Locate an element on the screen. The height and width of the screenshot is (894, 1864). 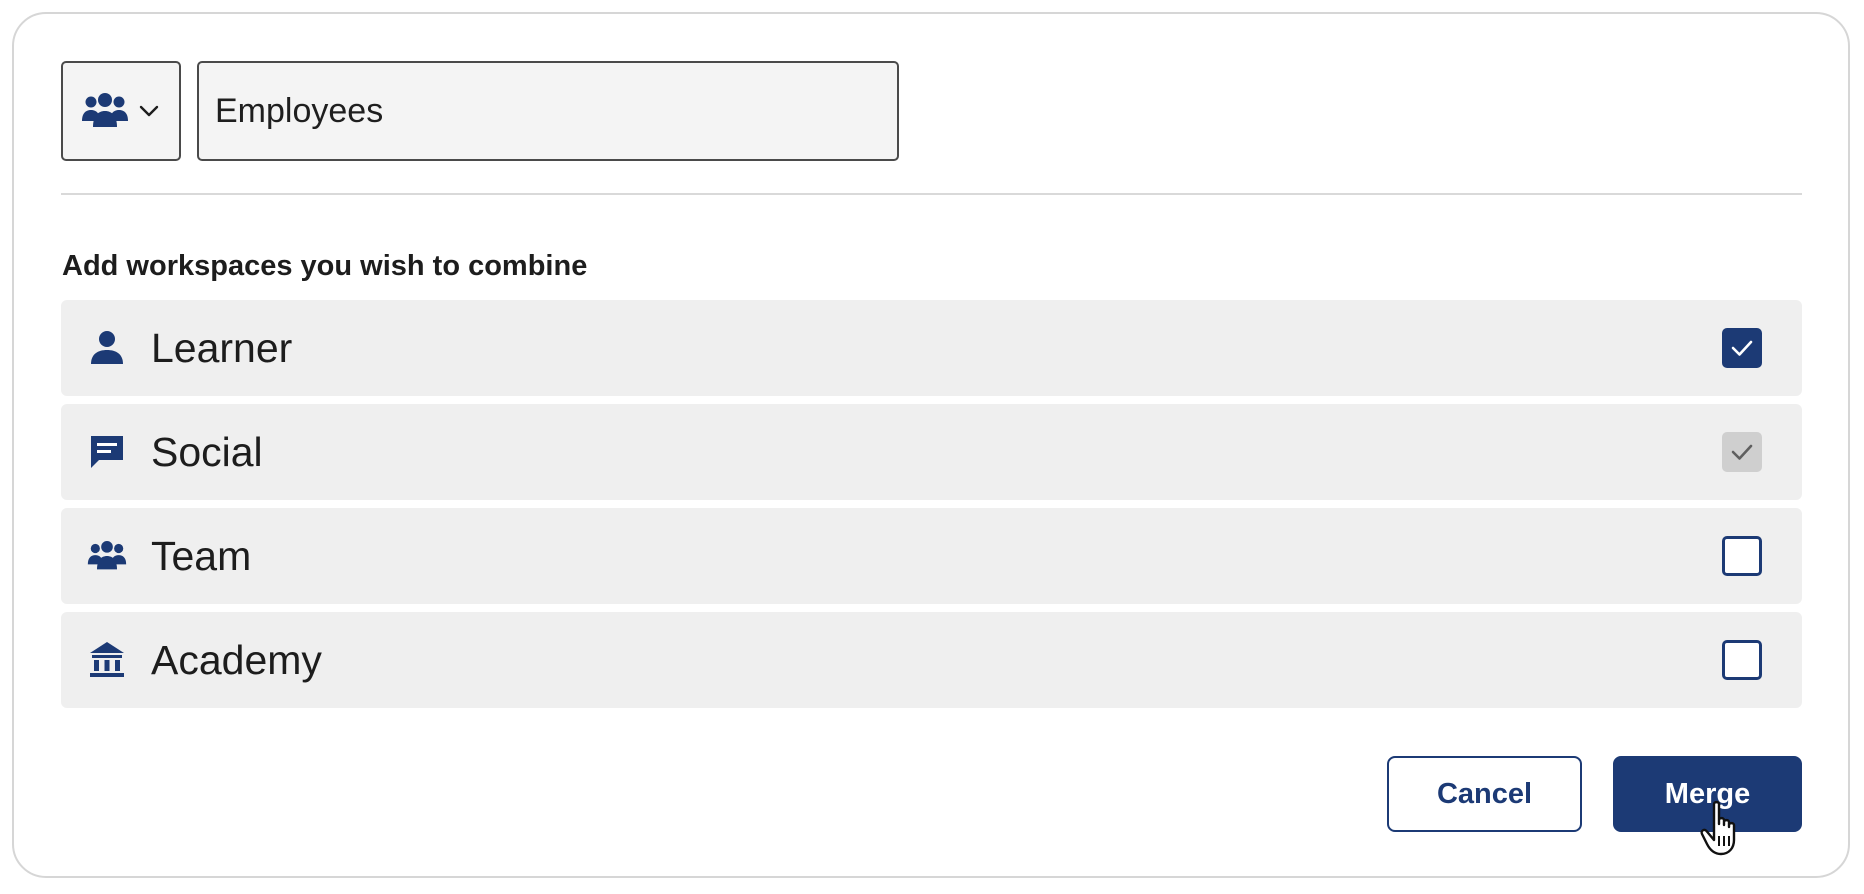
workspace-row-academy: Academy is located at coordinates (931, 660).